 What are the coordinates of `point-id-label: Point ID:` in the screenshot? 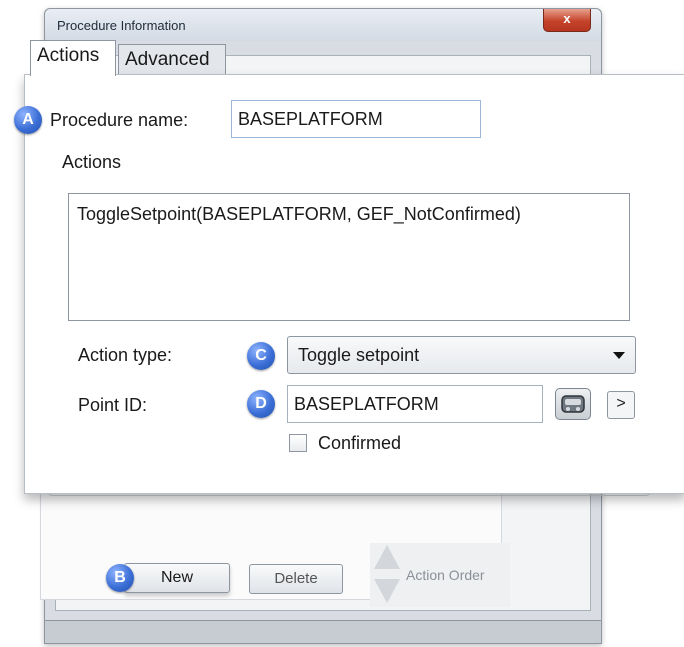 It's located at (113, 405).